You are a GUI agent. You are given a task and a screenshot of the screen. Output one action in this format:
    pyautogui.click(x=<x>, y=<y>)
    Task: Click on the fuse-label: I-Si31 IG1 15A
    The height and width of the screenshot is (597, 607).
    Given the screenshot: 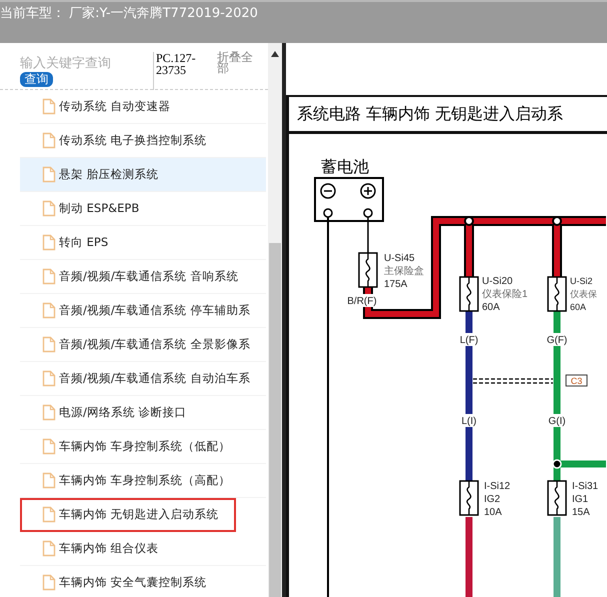 What is the action you would take?
    pyautogui.click(x=585, y=499)
    